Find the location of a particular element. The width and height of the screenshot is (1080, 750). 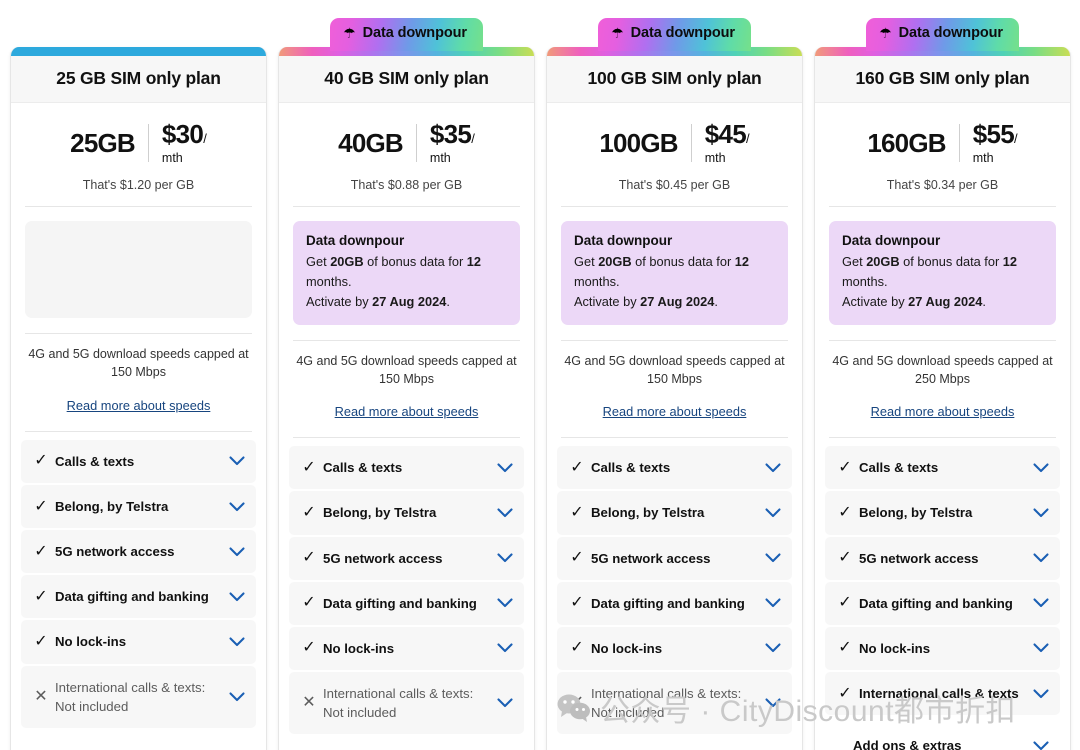

price-per-gb-note: That's $0.88 per GB is located at coordinates (406, 185).